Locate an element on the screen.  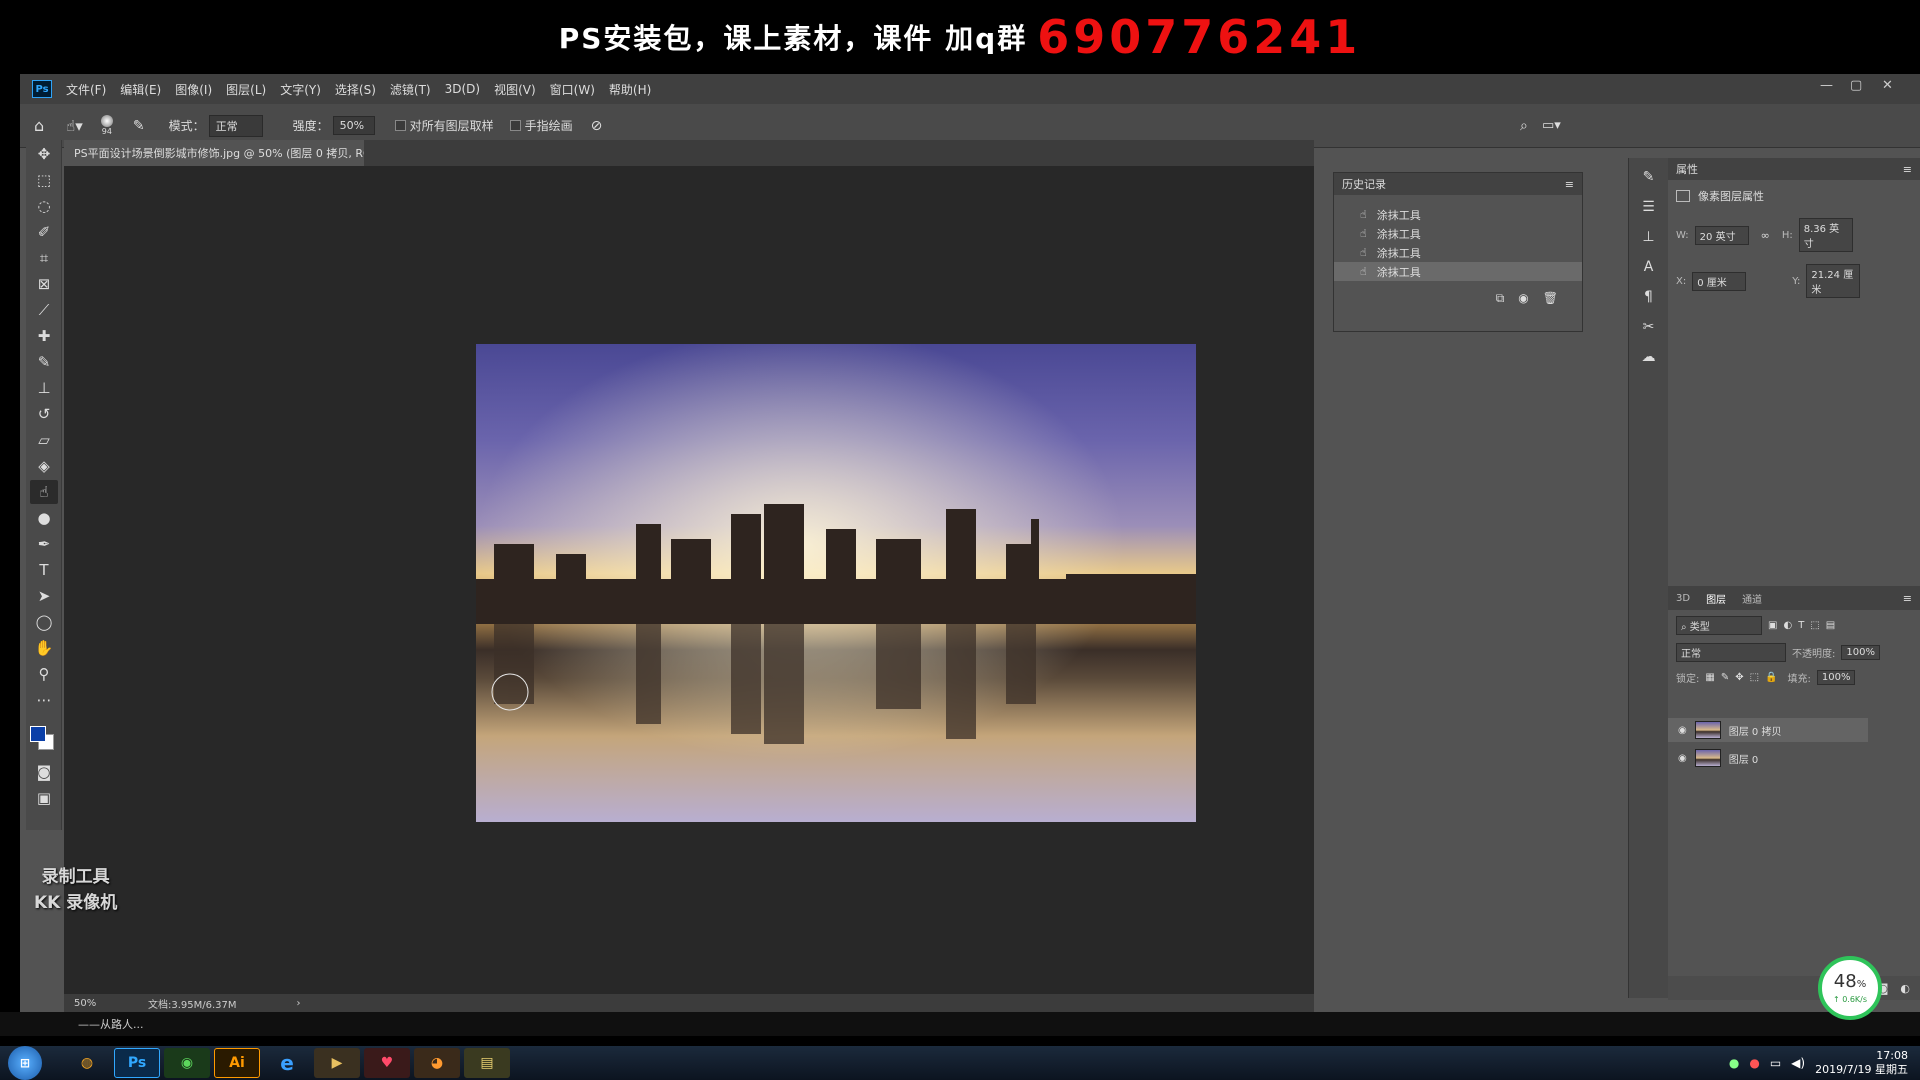
lock-artboard-icon: ⬚ is located at coordinates (1754, 677).